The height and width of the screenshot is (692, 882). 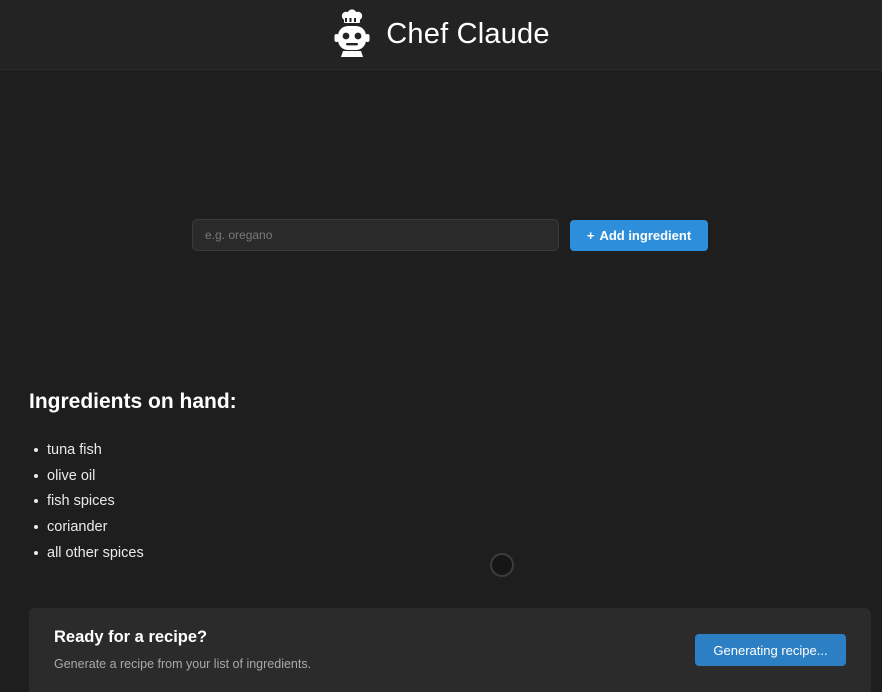 What do you see at coordinates (375, 235) in the screenshot?
I see `ingredient-input` at bounding box center [375, 235].